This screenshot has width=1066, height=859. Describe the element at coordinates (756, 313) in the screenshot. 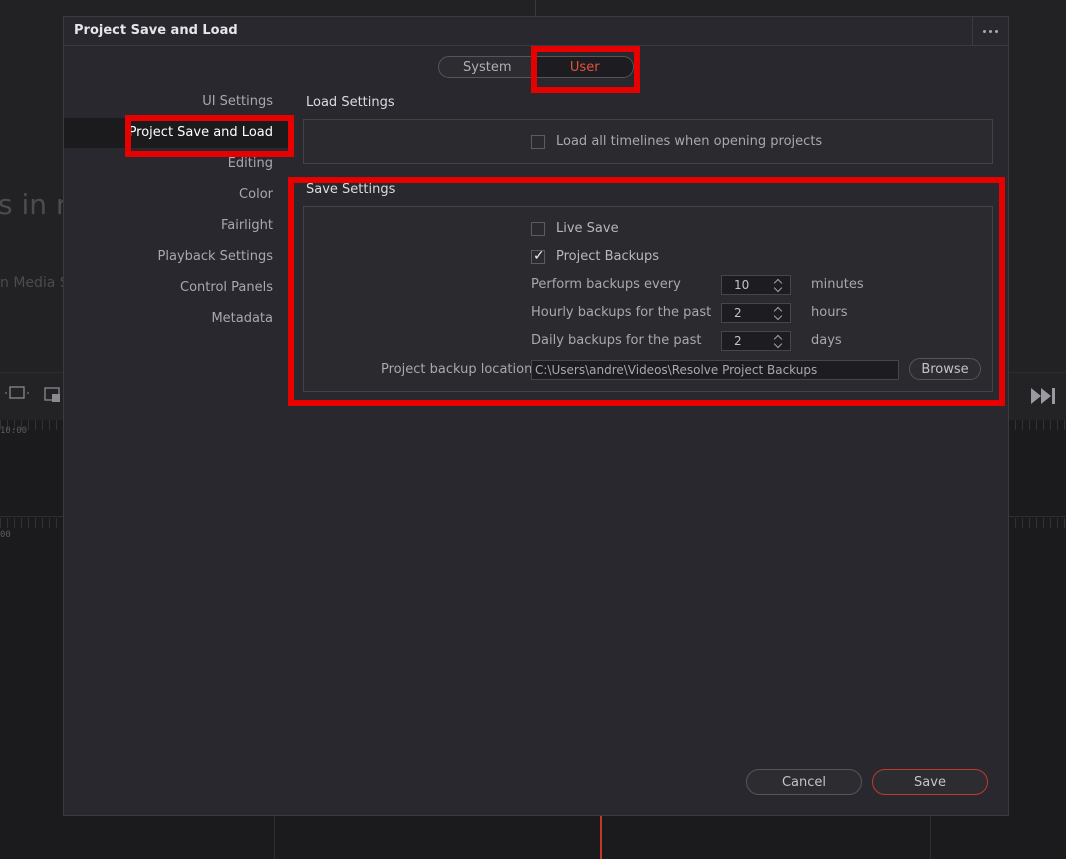

I see `hourly-backups-stepper: 2` at that location.